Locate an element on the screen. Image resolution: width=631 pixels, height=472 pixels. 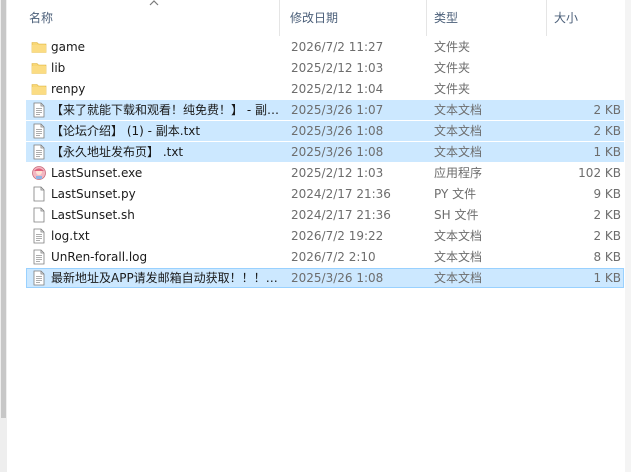
file-row: LastSunset.exe 2025/2/12 1:03 应用程序 102 KB is located at coordinates (325, 173).